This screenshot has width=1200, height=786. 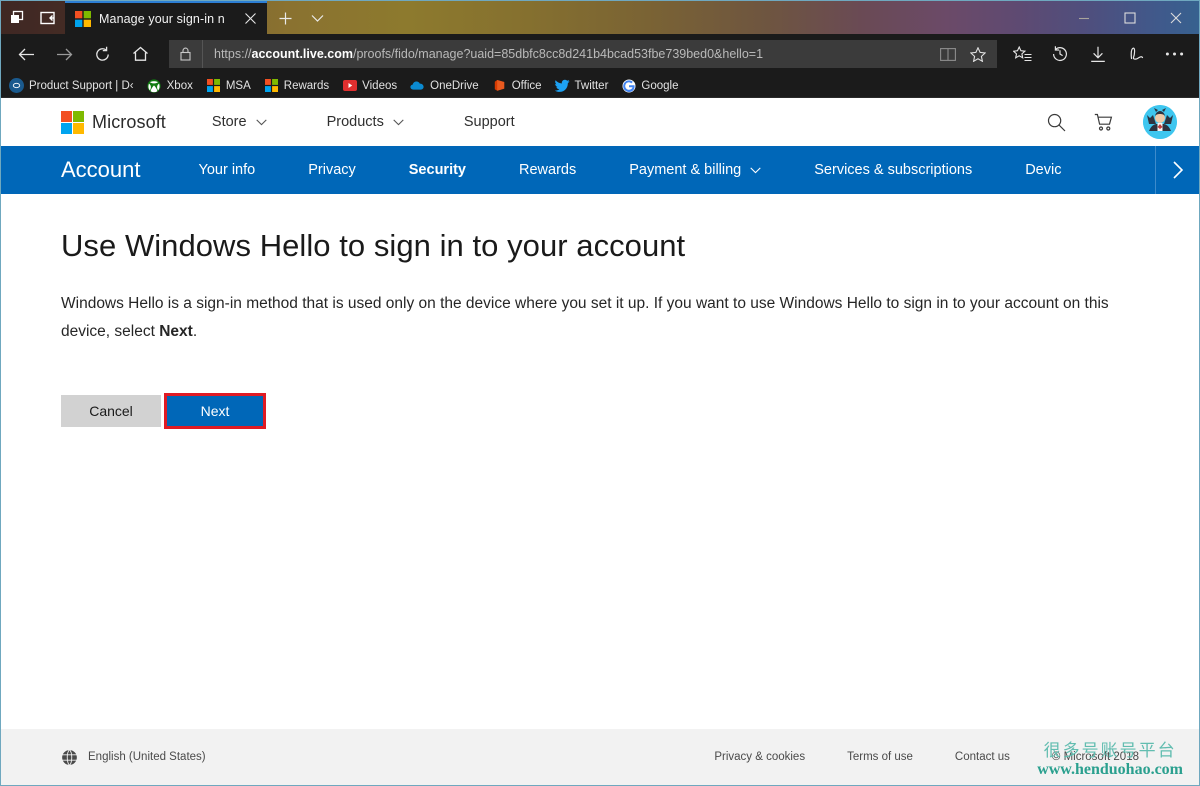 I want to click on tab-menu-chevron-down-icon, so click(x=317, y=18).